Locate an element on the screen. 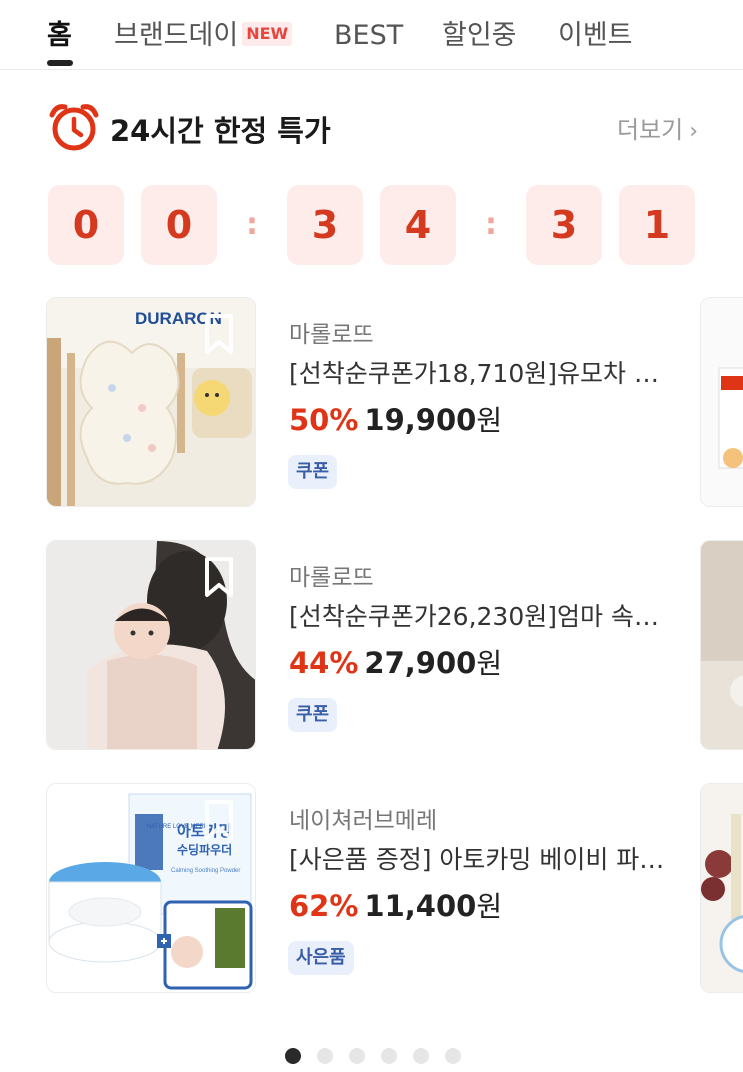  more-link-label: 더보기 is located at coordinates (650, 130).